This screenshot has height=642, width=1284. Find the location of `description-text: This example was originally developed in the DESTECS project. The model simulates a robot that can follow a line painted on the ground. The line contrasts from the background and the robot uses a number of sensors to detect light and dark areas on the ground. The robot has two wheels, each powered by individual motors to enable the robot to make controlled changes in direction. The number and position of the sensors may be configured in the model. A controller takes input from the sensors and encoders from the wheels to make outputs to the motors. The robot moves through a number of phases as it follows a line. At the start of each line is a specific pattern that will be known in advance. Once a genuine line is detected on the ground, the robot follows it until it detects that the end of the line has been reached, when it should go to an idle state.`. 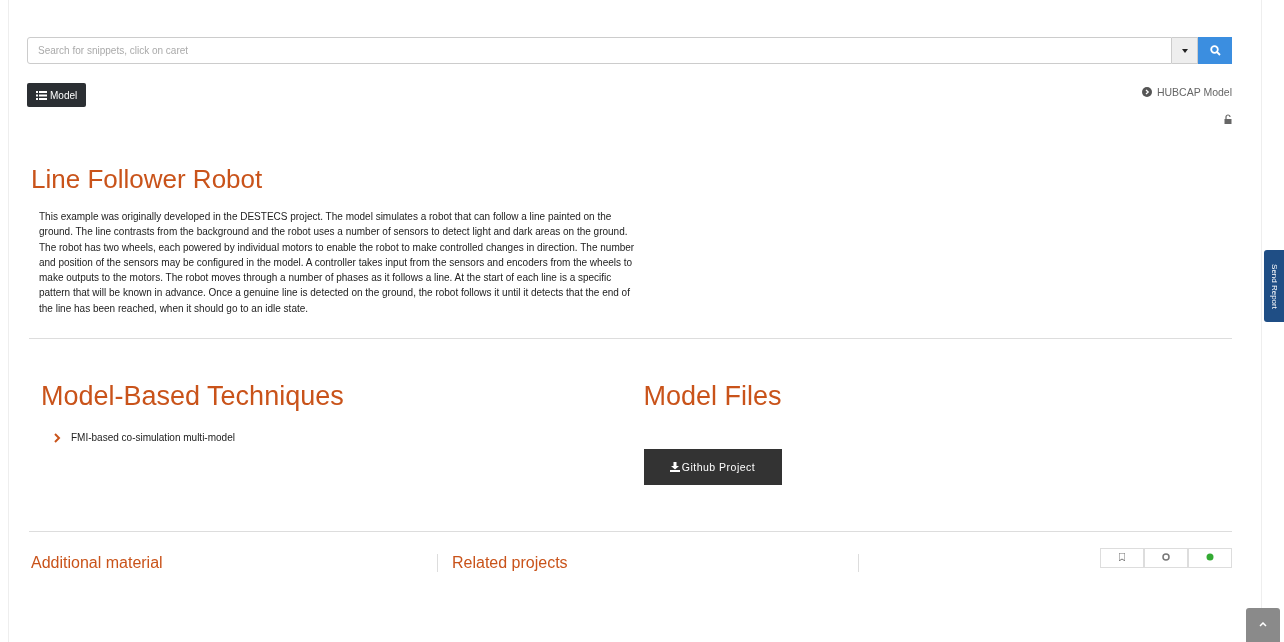

description-text: This example was originally developed in the DESTECS project. The model simulates a robot that can follow a line painted on the ground. The line contrasts from the background and the robot uses a number of sensors to detect light and dark areas on the ground. The robot has two wheels, each powered by individual motors to enable the robot to make controlled changes in direction. The number and position of the sensors may be configured in the model. A controller takes input from the sensors and encoders from the wheels to make outputs to the motors. The robot moves through a number of phases as it follows a line. At the start of each line is a specific pattern that will be known in advance. Once a genuine line is detected on the ground, the robot follows it until it detects that the end of the line has been reached, when it should go to an idle state. is located at coordinates (337, 263).